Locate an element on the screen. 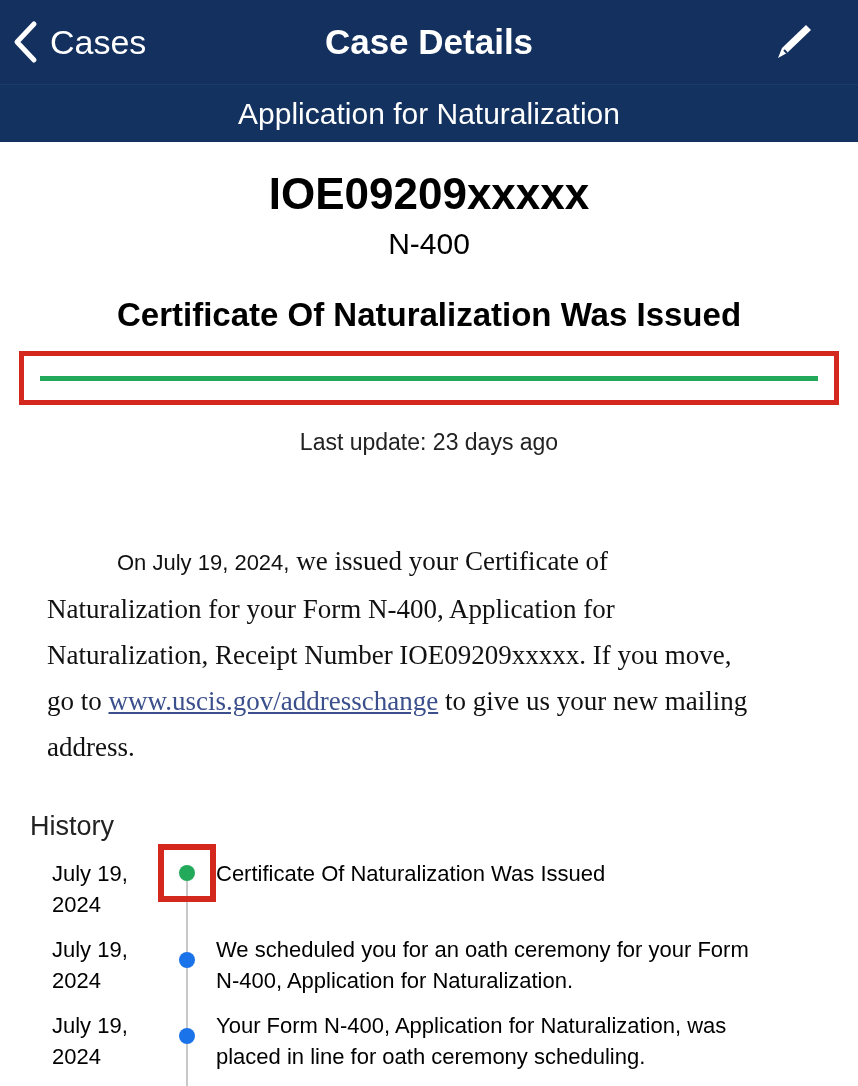 This screenshot has height=1086, width=858. form-name: Application for Naturalization is located at coordinates (429, 113).